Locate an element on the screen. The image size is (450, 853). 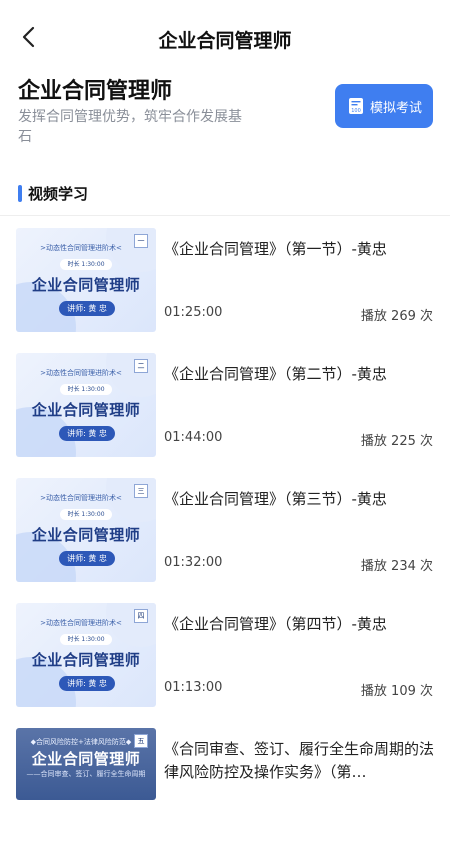
video-duration: 01:44:00 is located at coordinates (193, 437).